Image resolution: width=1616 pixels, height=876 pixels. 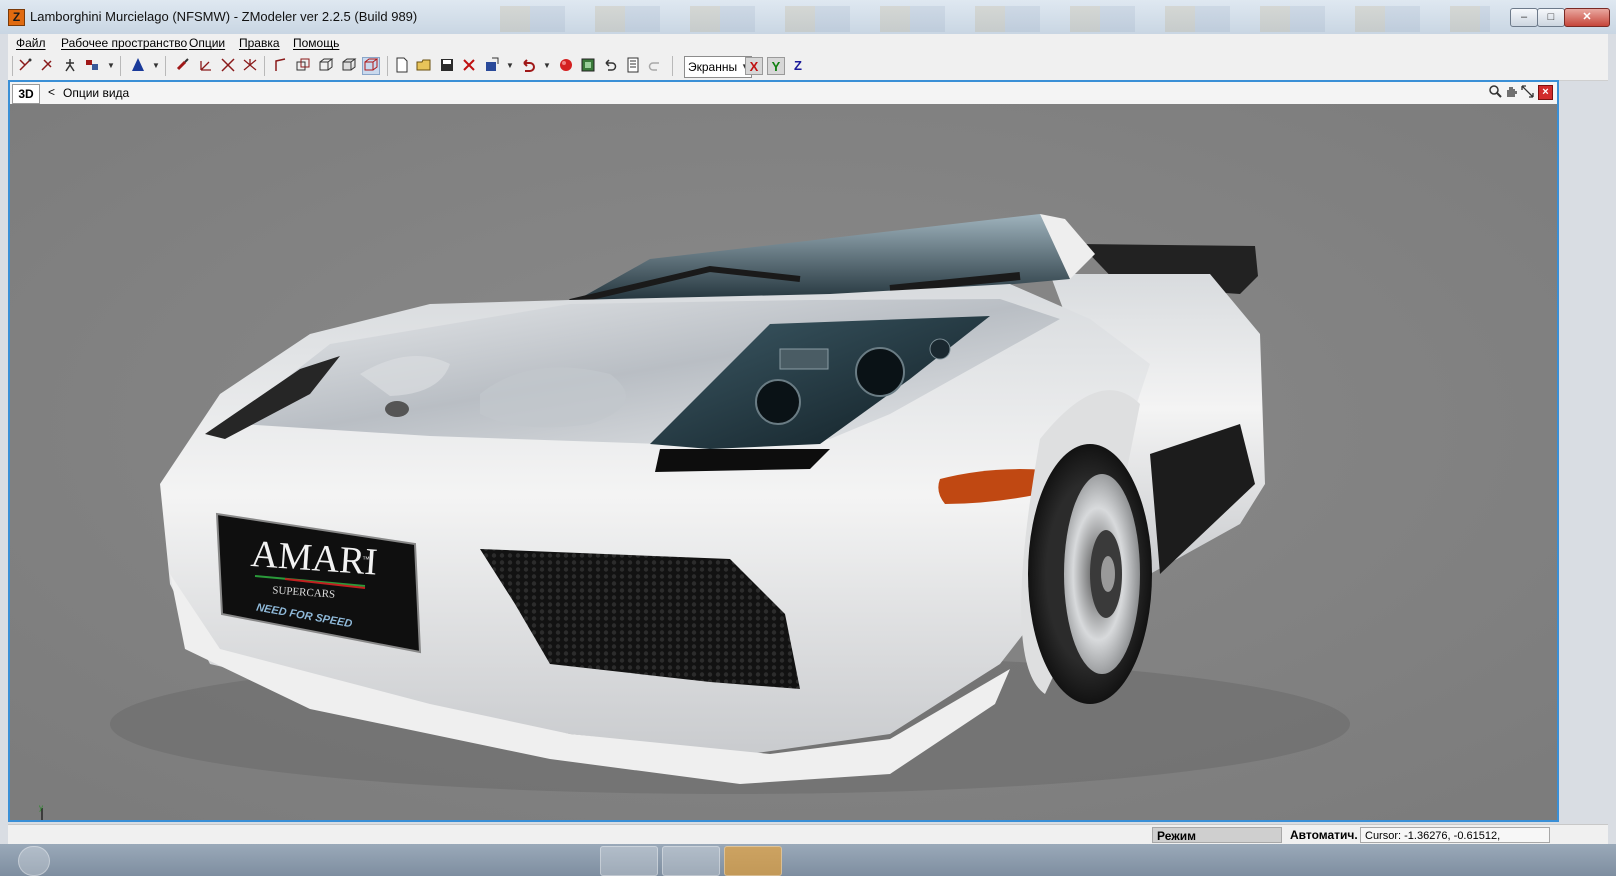 I want to click on scale-tool-icon, so click(x=250, y=66).